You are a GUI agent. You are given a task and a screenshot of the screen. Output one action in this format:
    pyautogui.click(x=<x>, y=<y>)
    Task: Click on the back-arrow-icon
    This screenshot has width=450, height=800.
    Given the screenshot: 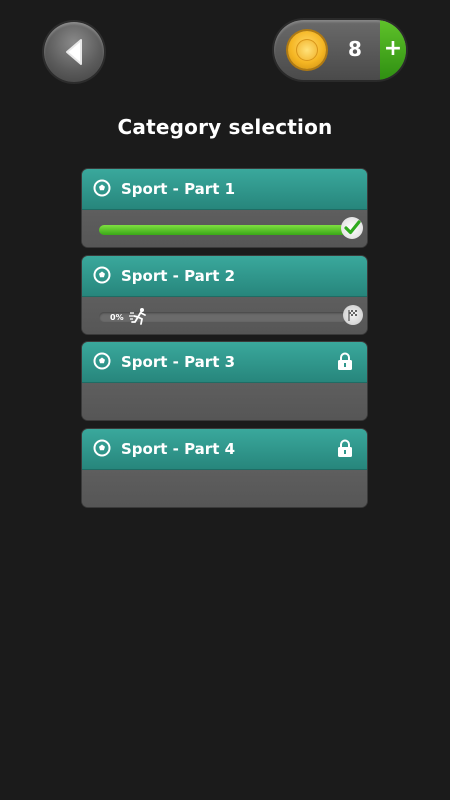 What is the action you would take?
    pyautogui.click(x=74, y=52)
    